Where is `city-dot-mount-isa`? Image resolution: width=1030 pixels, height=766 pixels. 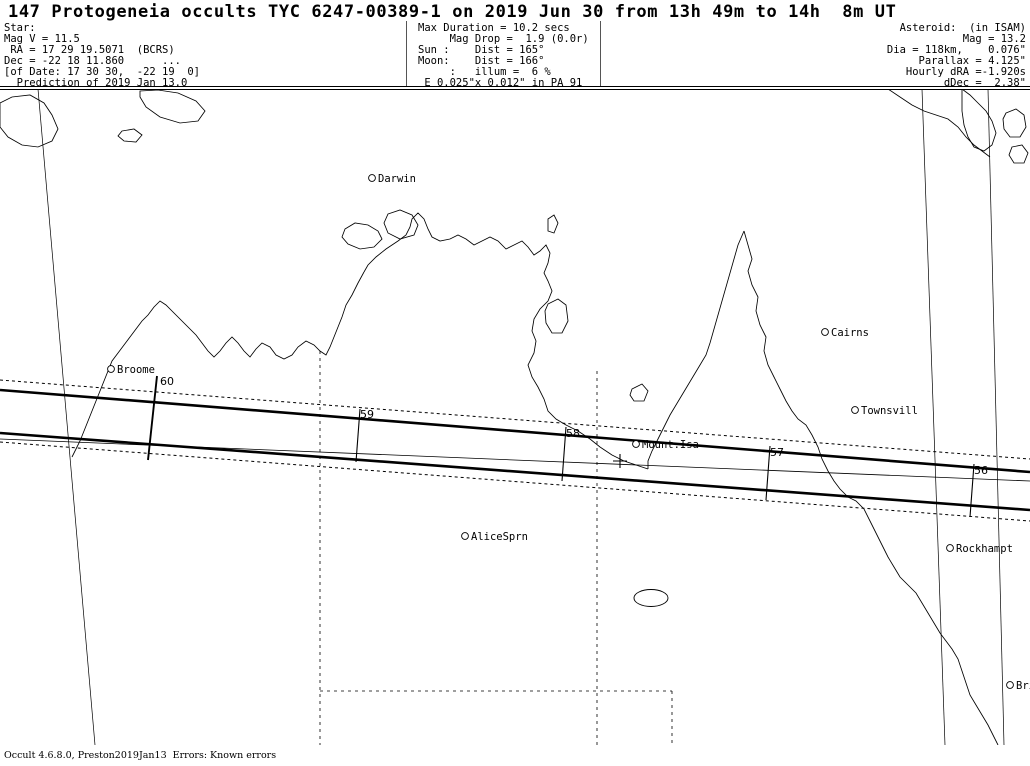 city-dot-mount-isa is located at coordinates (636, 444).